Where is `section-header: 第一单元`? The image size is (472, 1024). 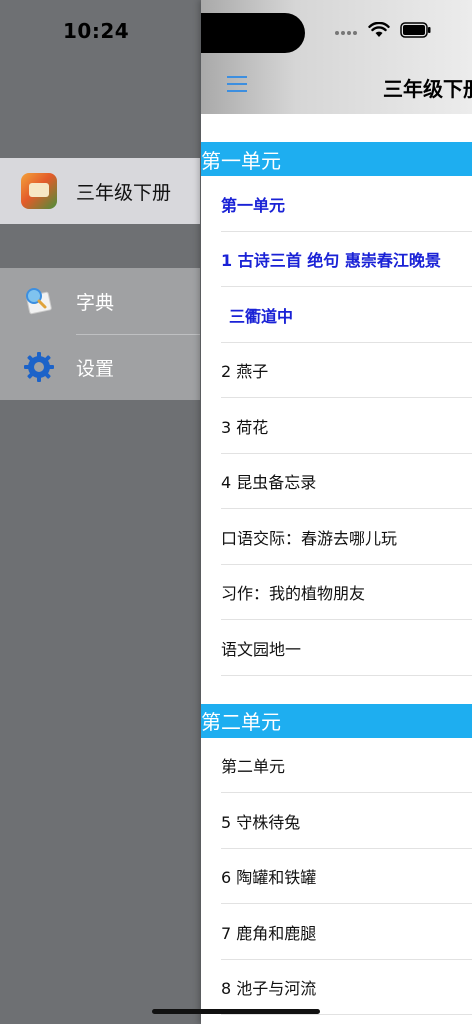 section-header: 第一单元 is located at coordinates (336, 159).